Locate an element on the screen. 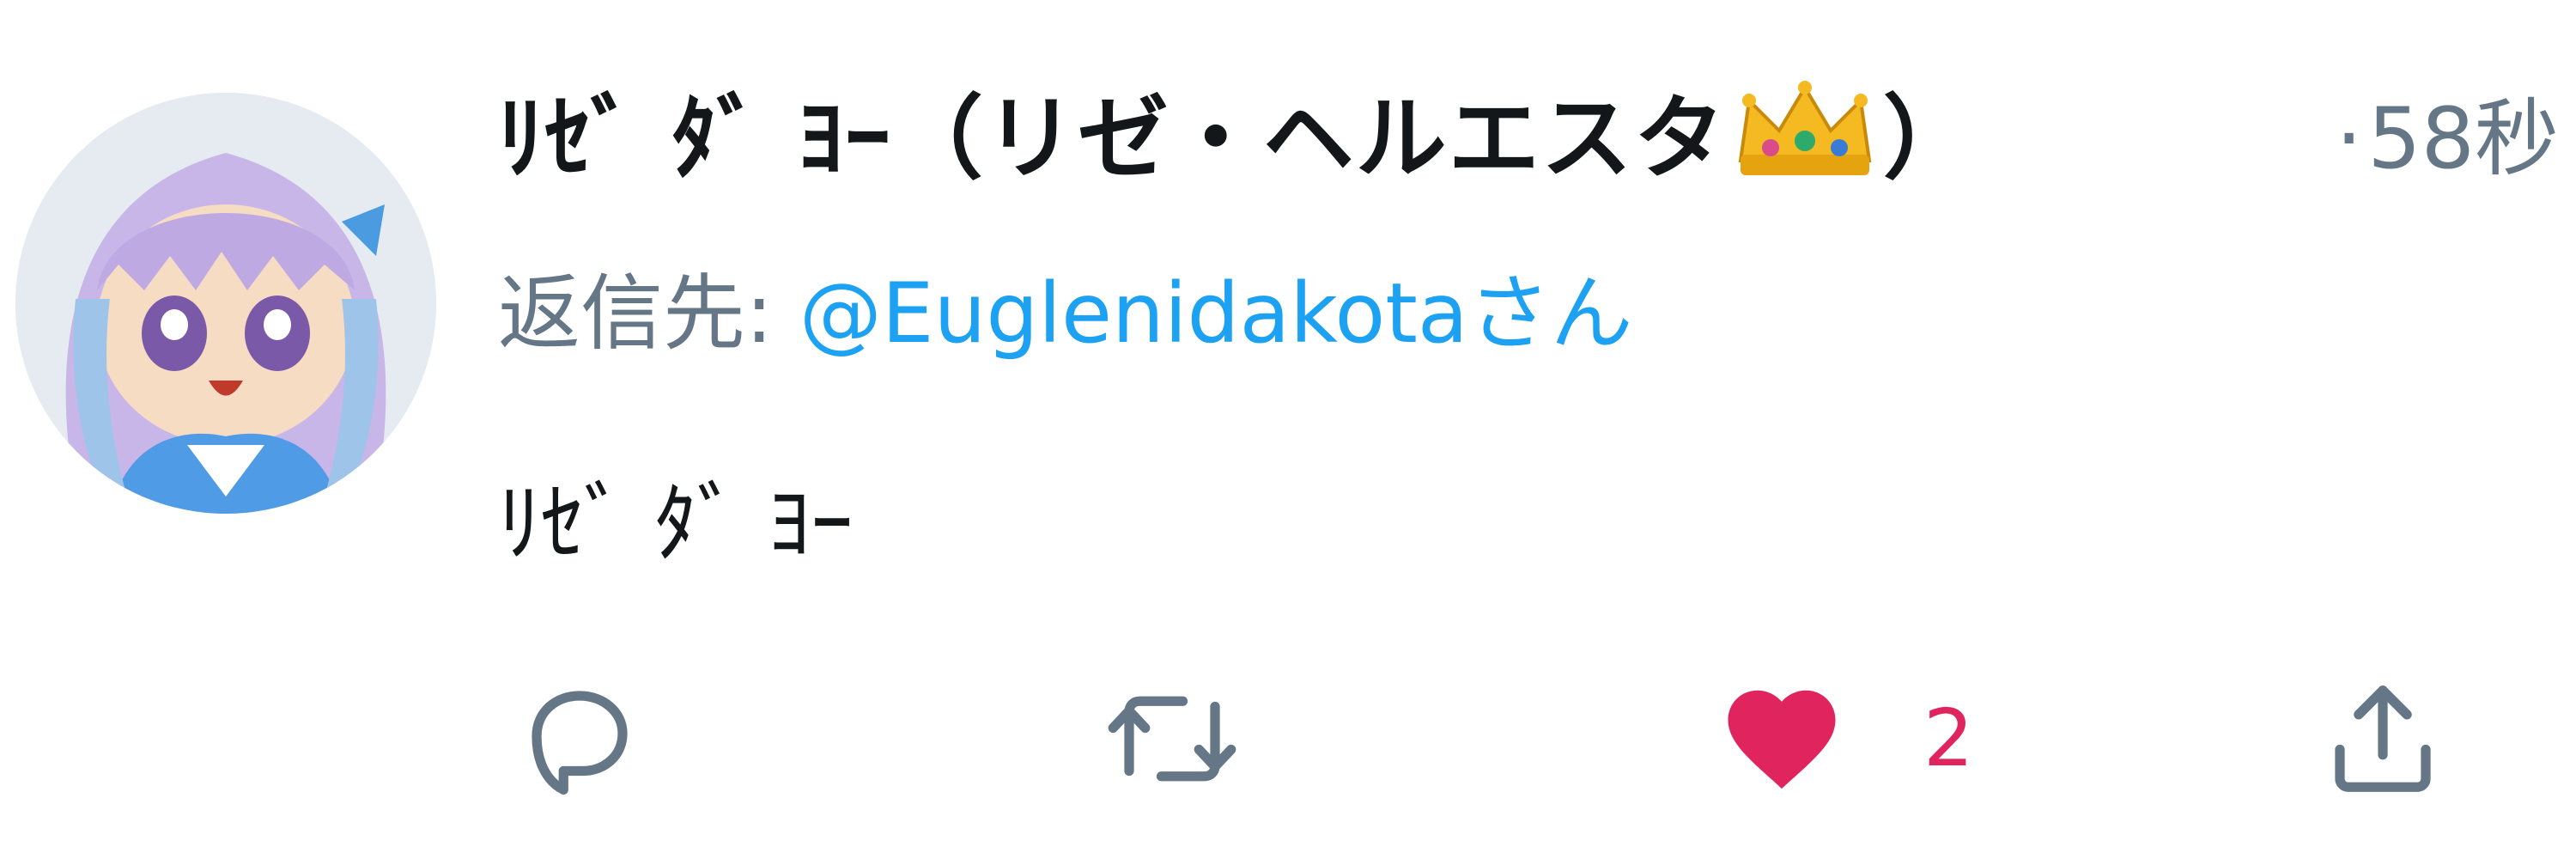  share-icon is located at coordinates (2383, 738).